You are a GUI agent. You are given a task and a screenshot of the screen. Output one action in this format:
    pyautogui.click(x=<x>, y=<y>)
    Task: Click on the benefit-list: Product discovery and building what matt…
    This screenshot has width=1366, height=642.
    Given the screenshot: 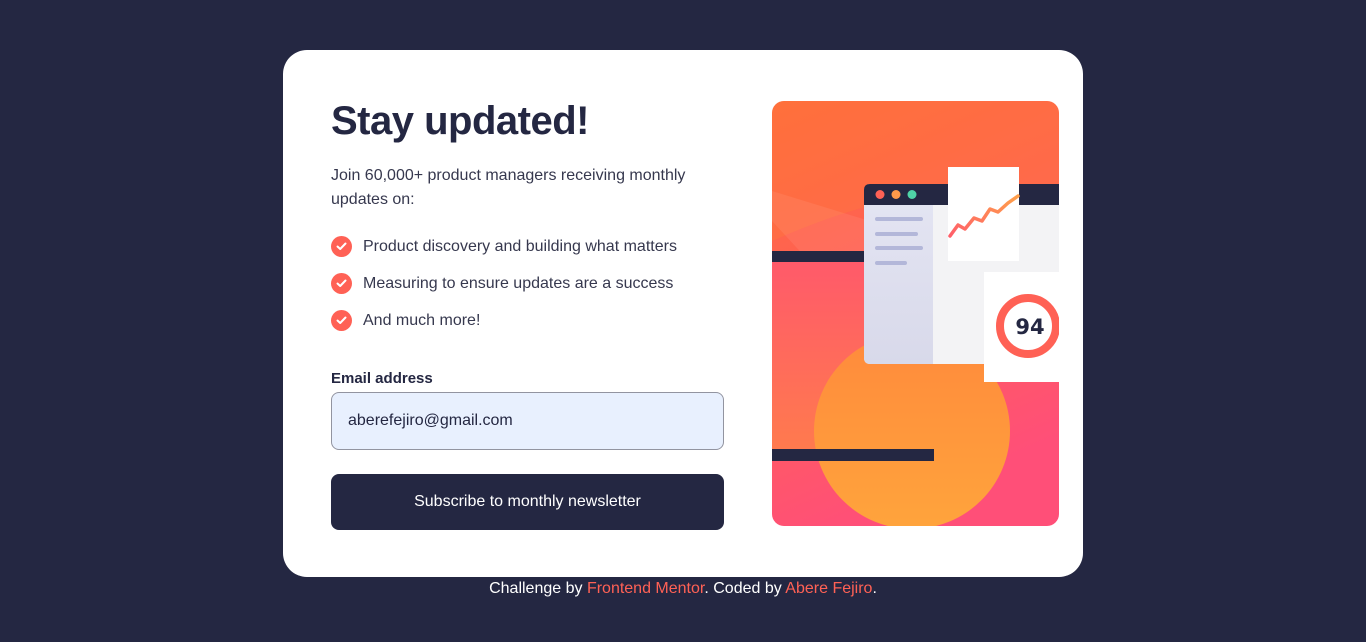 What is the action you would take?
    pyautogui.click(x=527, y=283)
    